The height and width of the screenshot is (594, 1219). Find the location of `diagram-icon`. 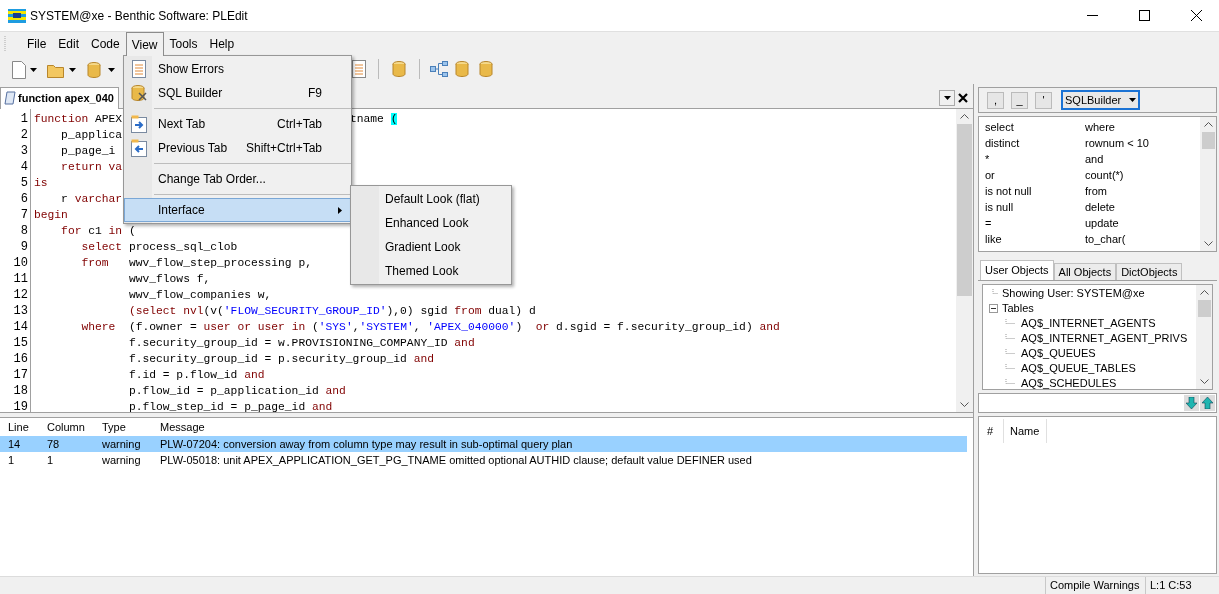

diagram-icon is located at coordinates (439, 69).